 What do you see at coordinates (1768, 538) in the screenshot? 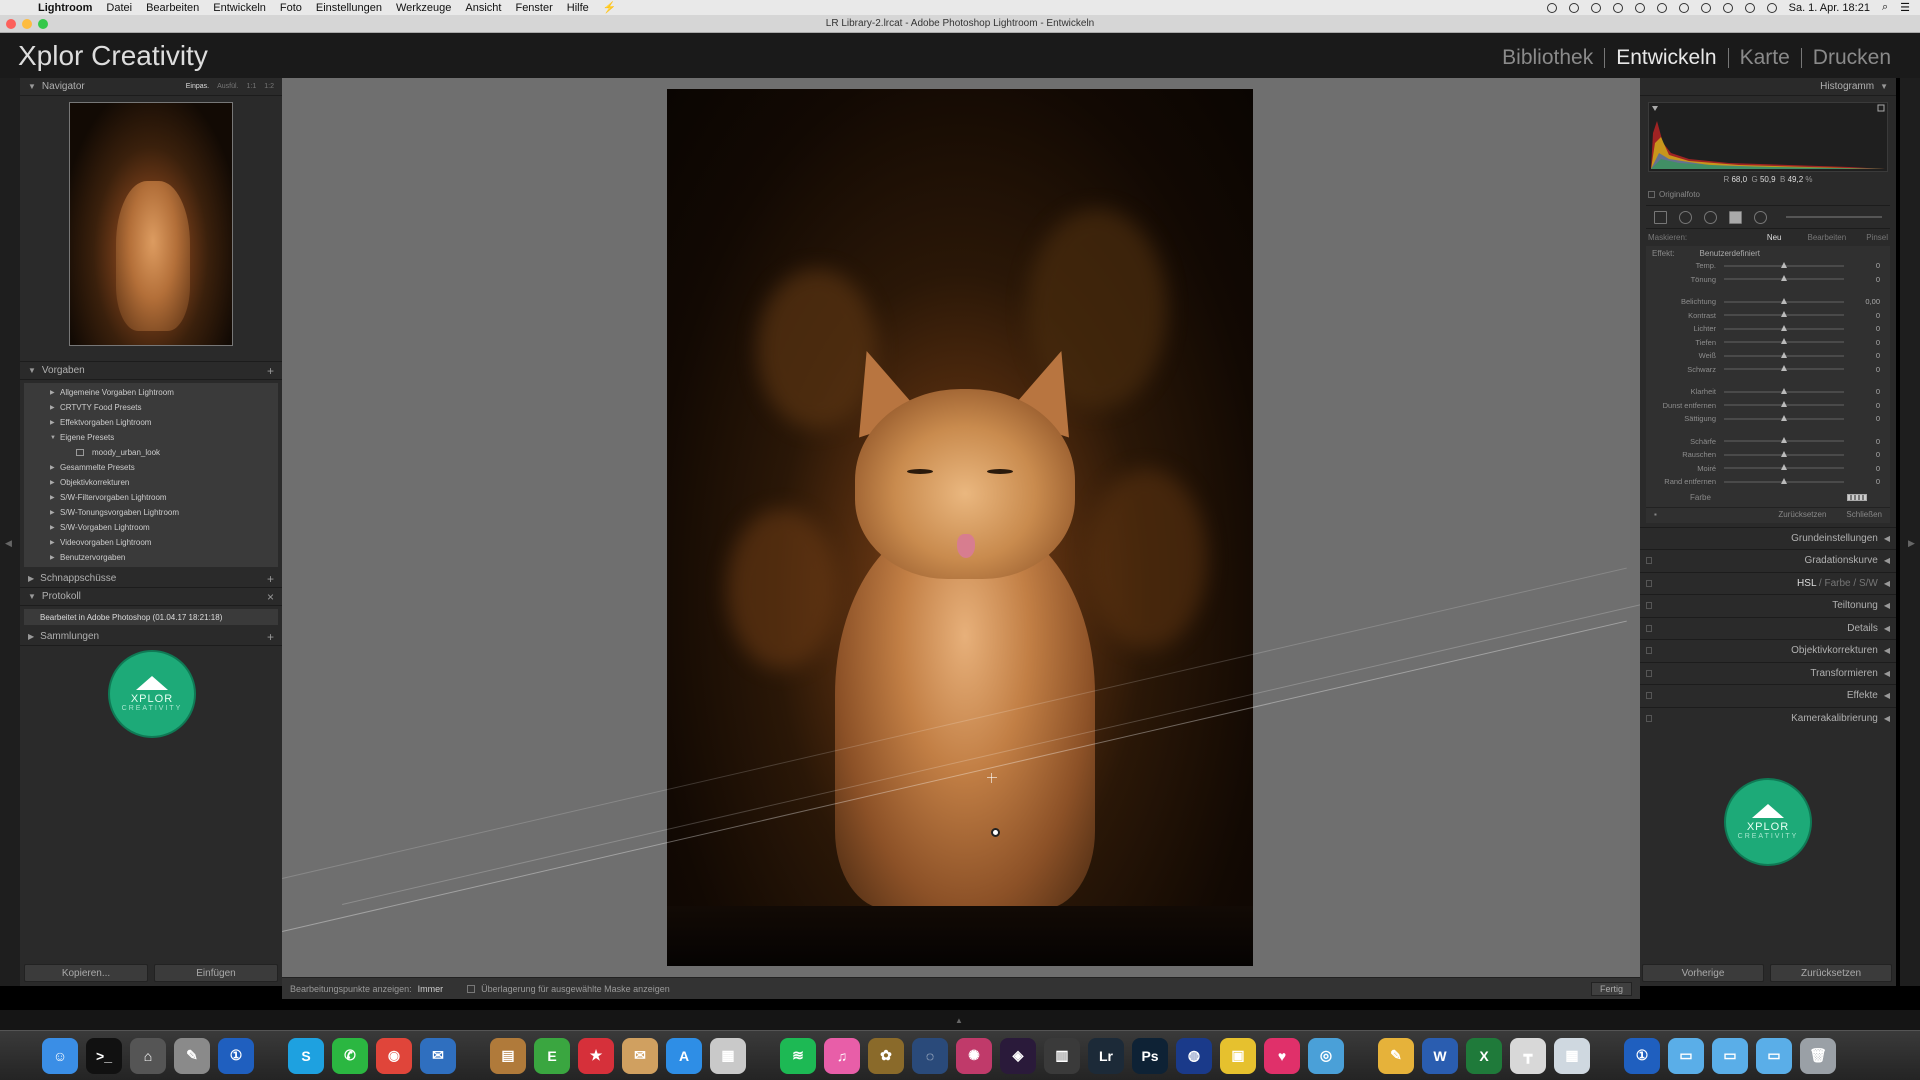
I see `section-1: Grundeinstellungen ◀` at bounding box center [1768, 538].